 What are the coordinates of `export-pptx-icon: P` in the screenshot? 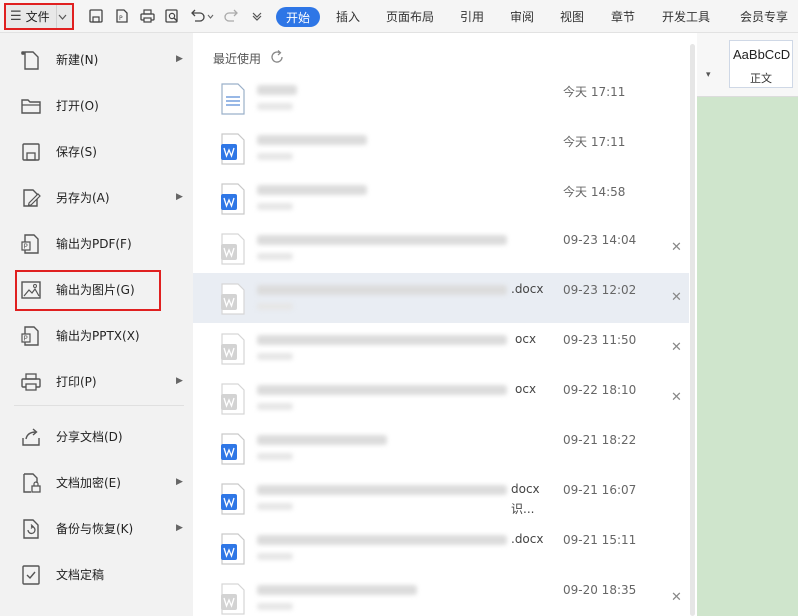 It's located at (31, 336).